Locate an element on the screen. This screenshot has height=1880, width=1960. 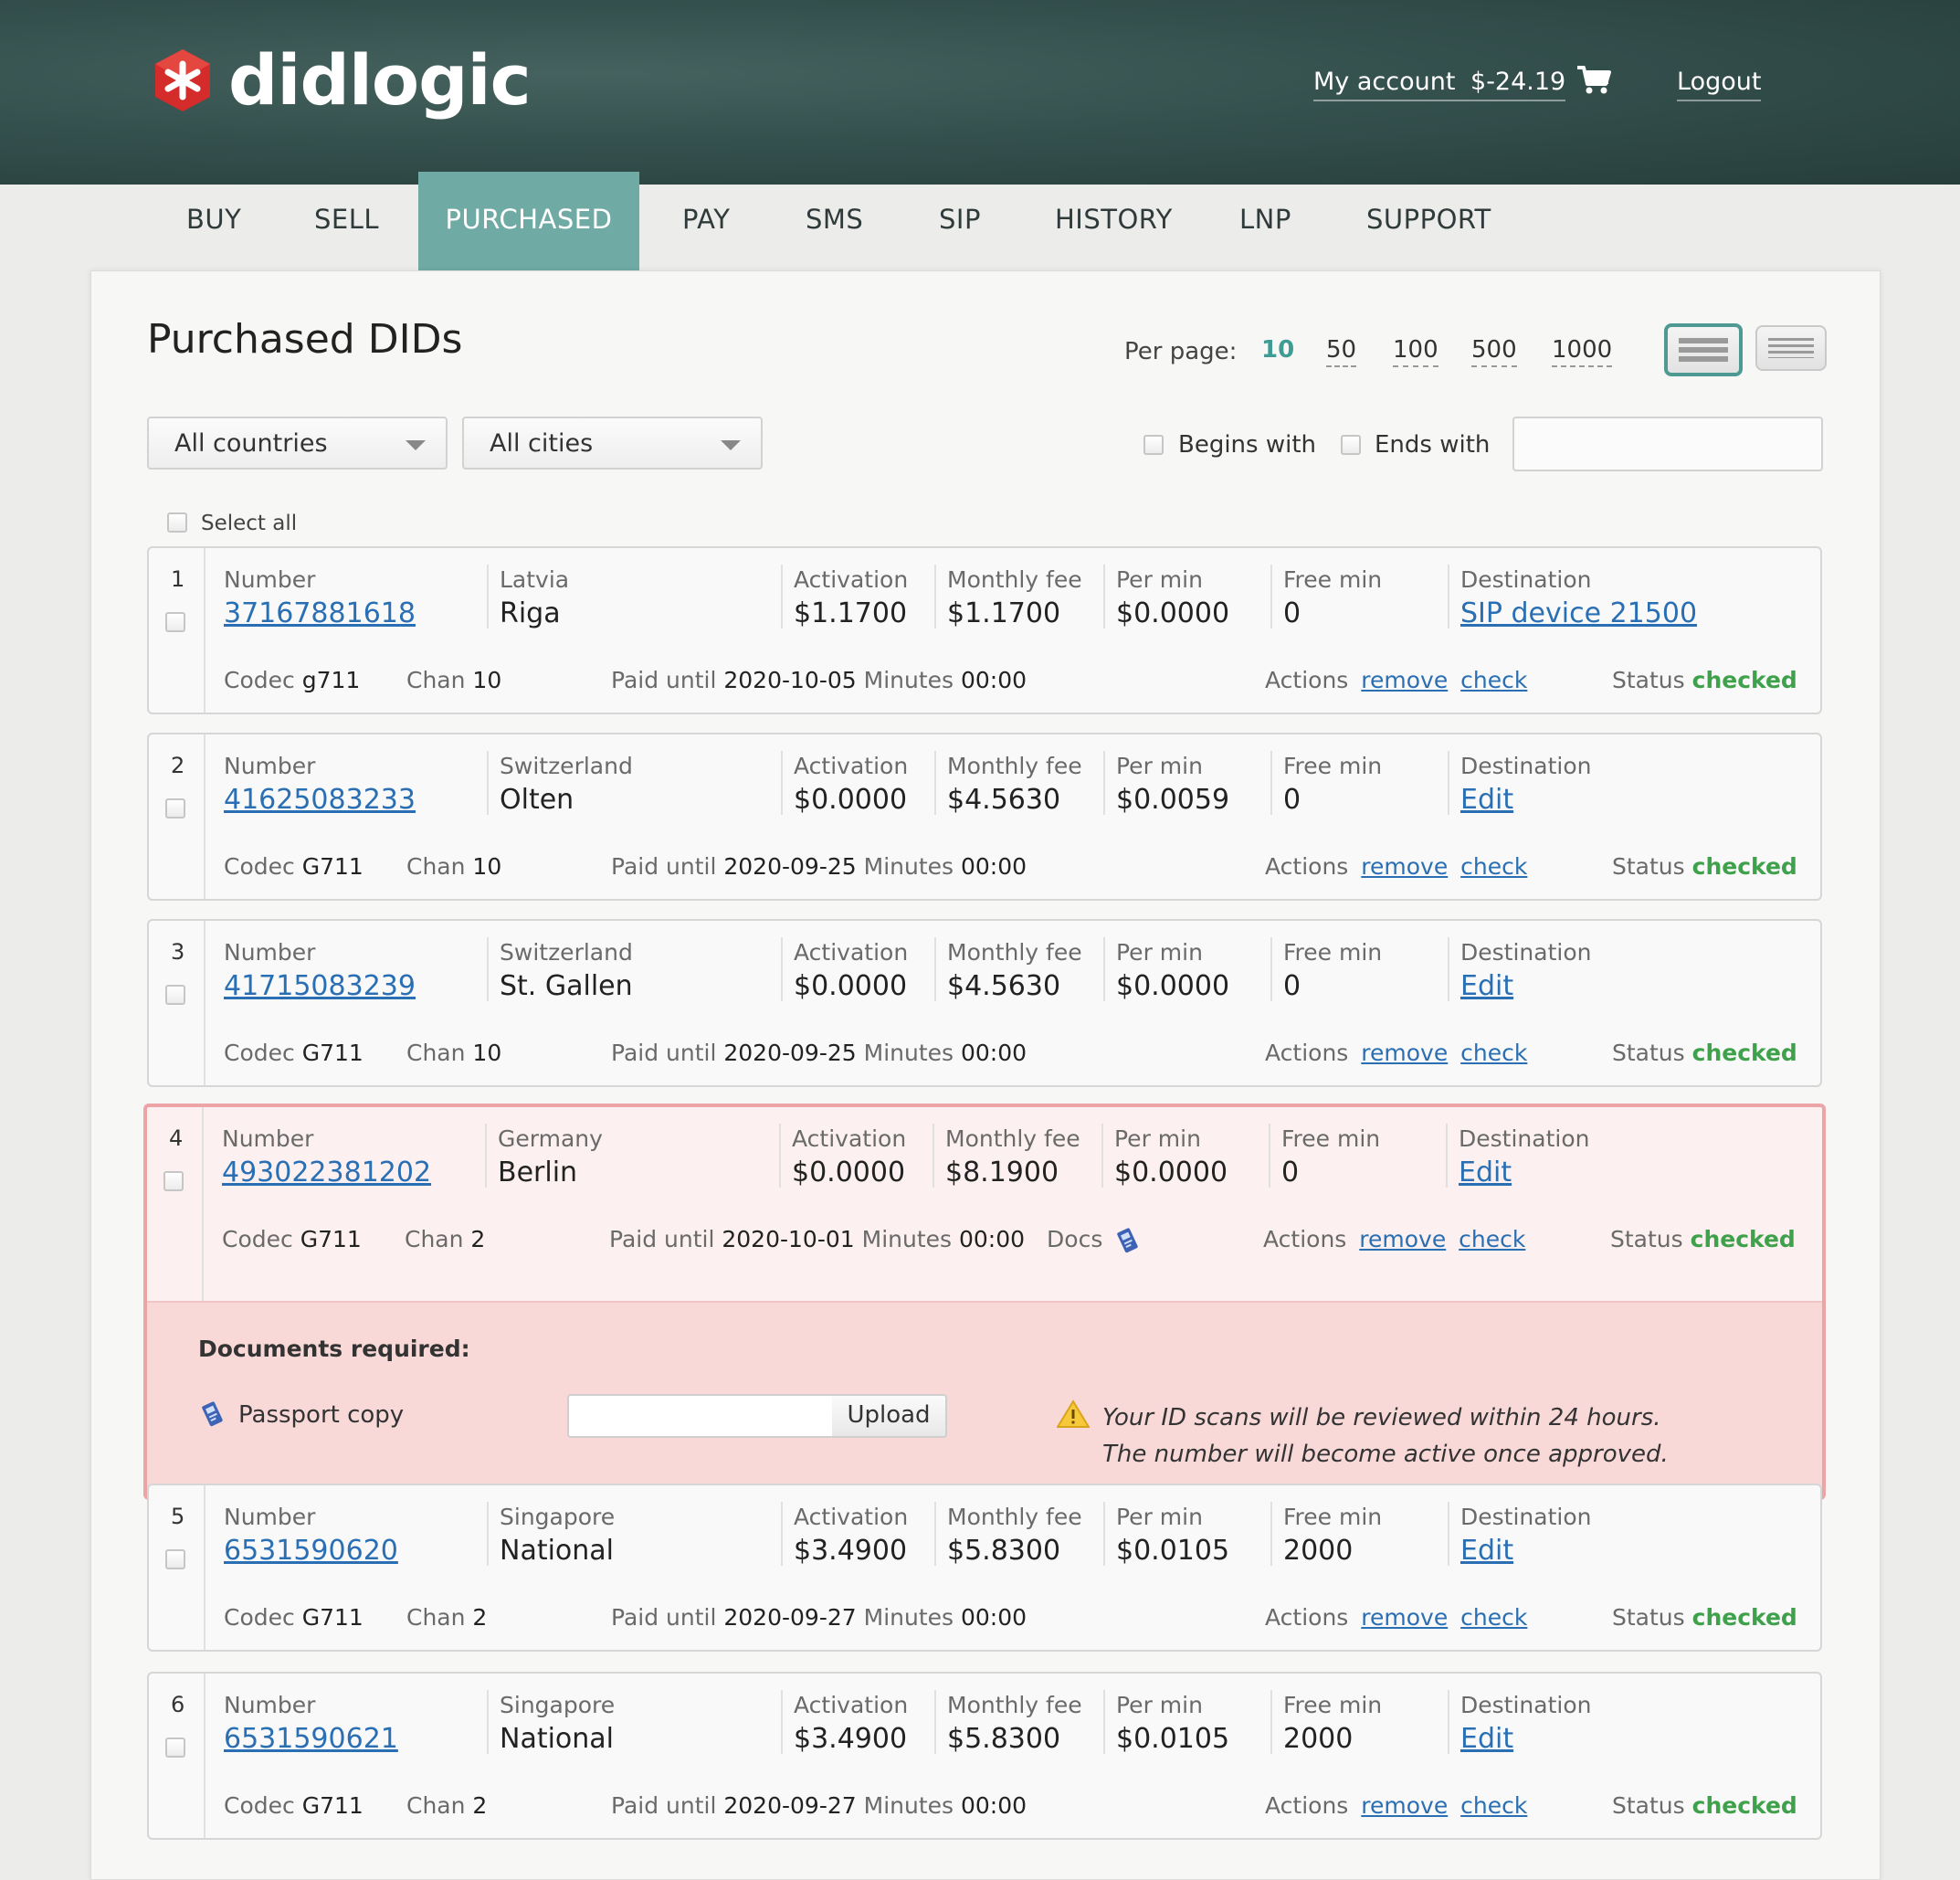
select-all-label: Select all is located at coordinates (249, 523).